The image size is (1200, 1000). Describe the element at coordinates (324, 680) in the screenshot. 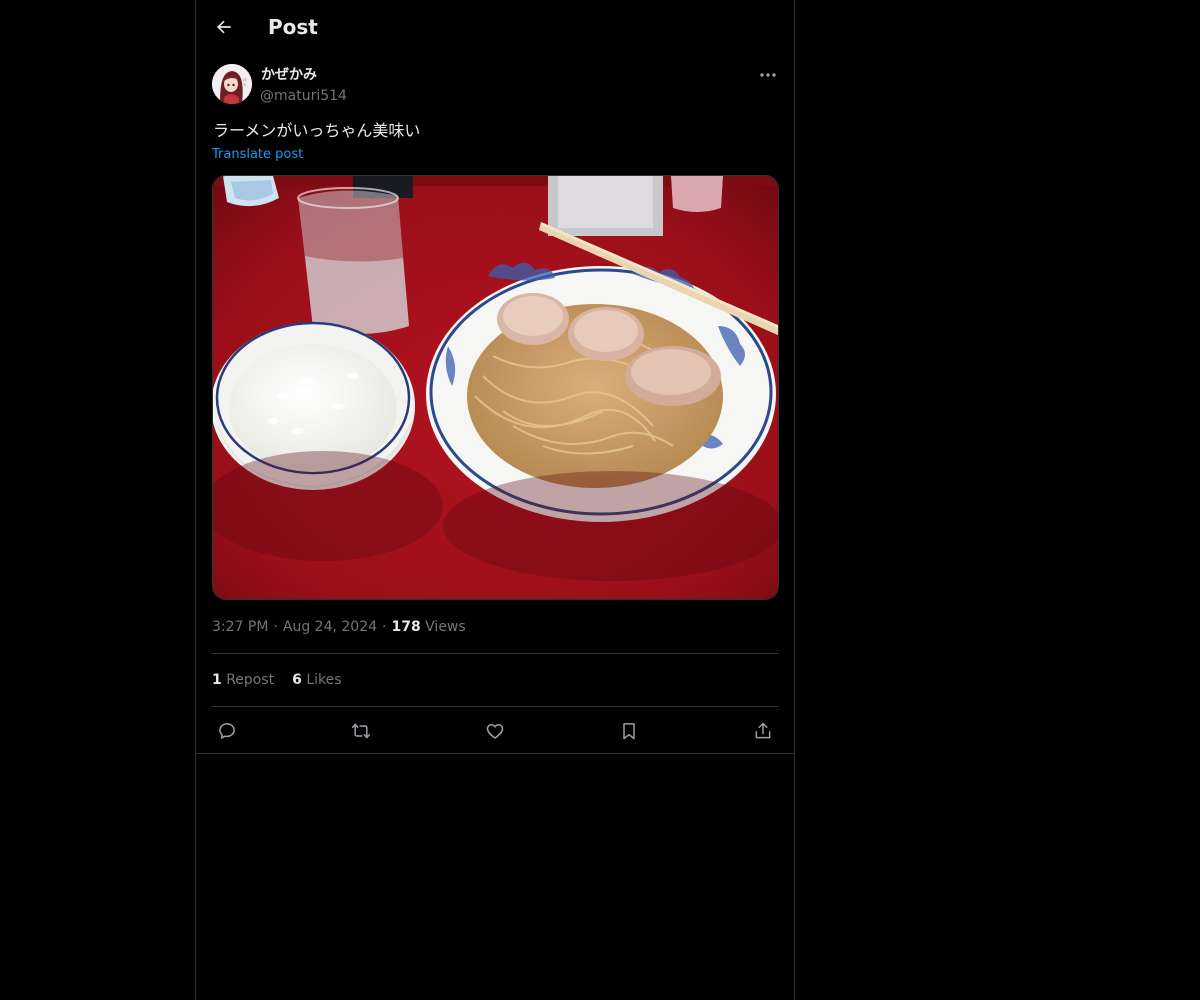

I see `likes-label: Likes` at that location.